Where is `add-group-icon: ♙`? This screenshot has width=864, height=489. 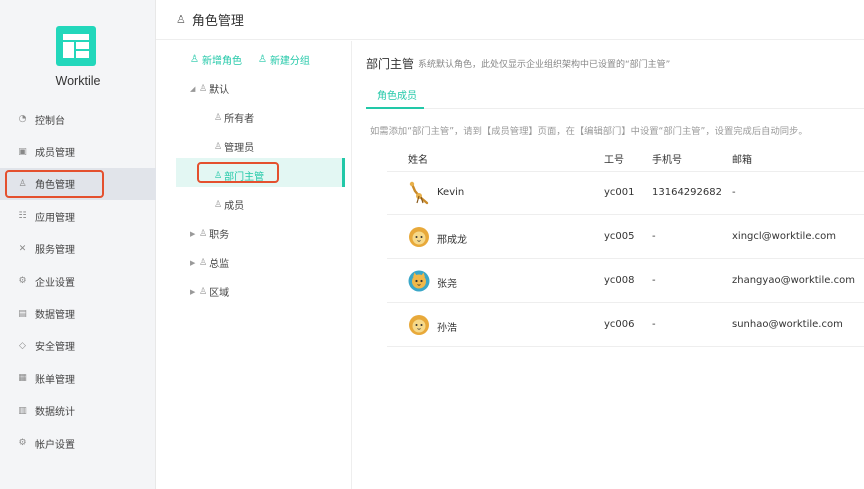 add-group-icon: ♙ is located at coordinates (262, 59).